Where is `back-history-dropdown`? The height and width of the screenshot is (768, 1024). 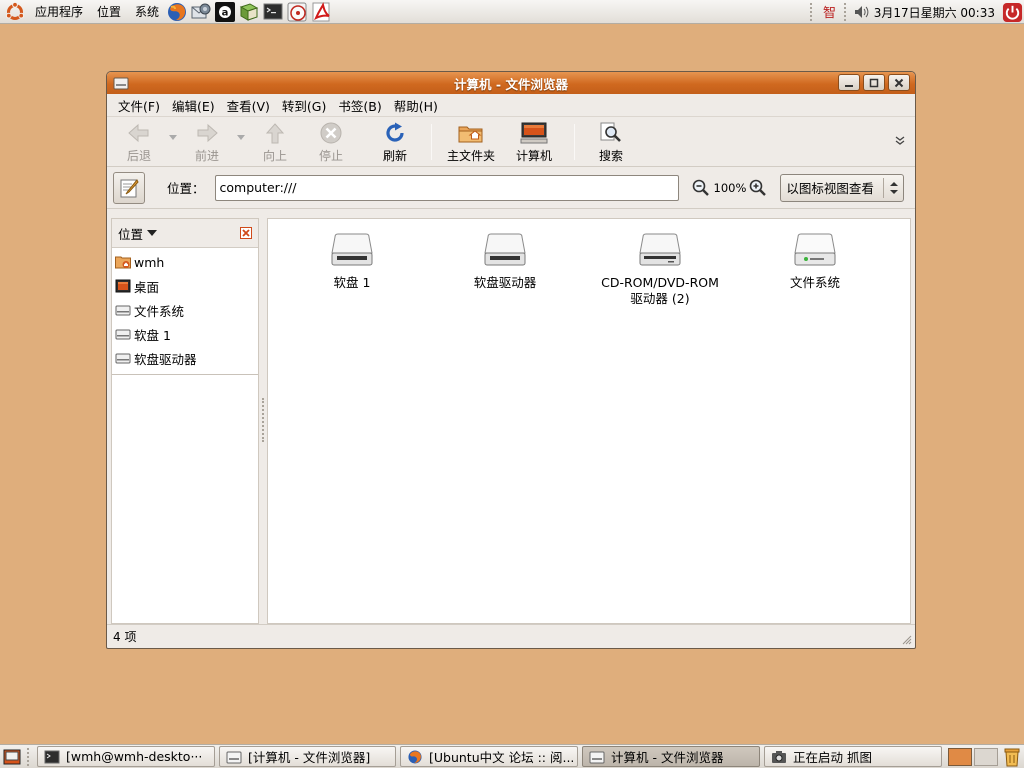
back-history-dropdown is located at coordinates (173, 128).